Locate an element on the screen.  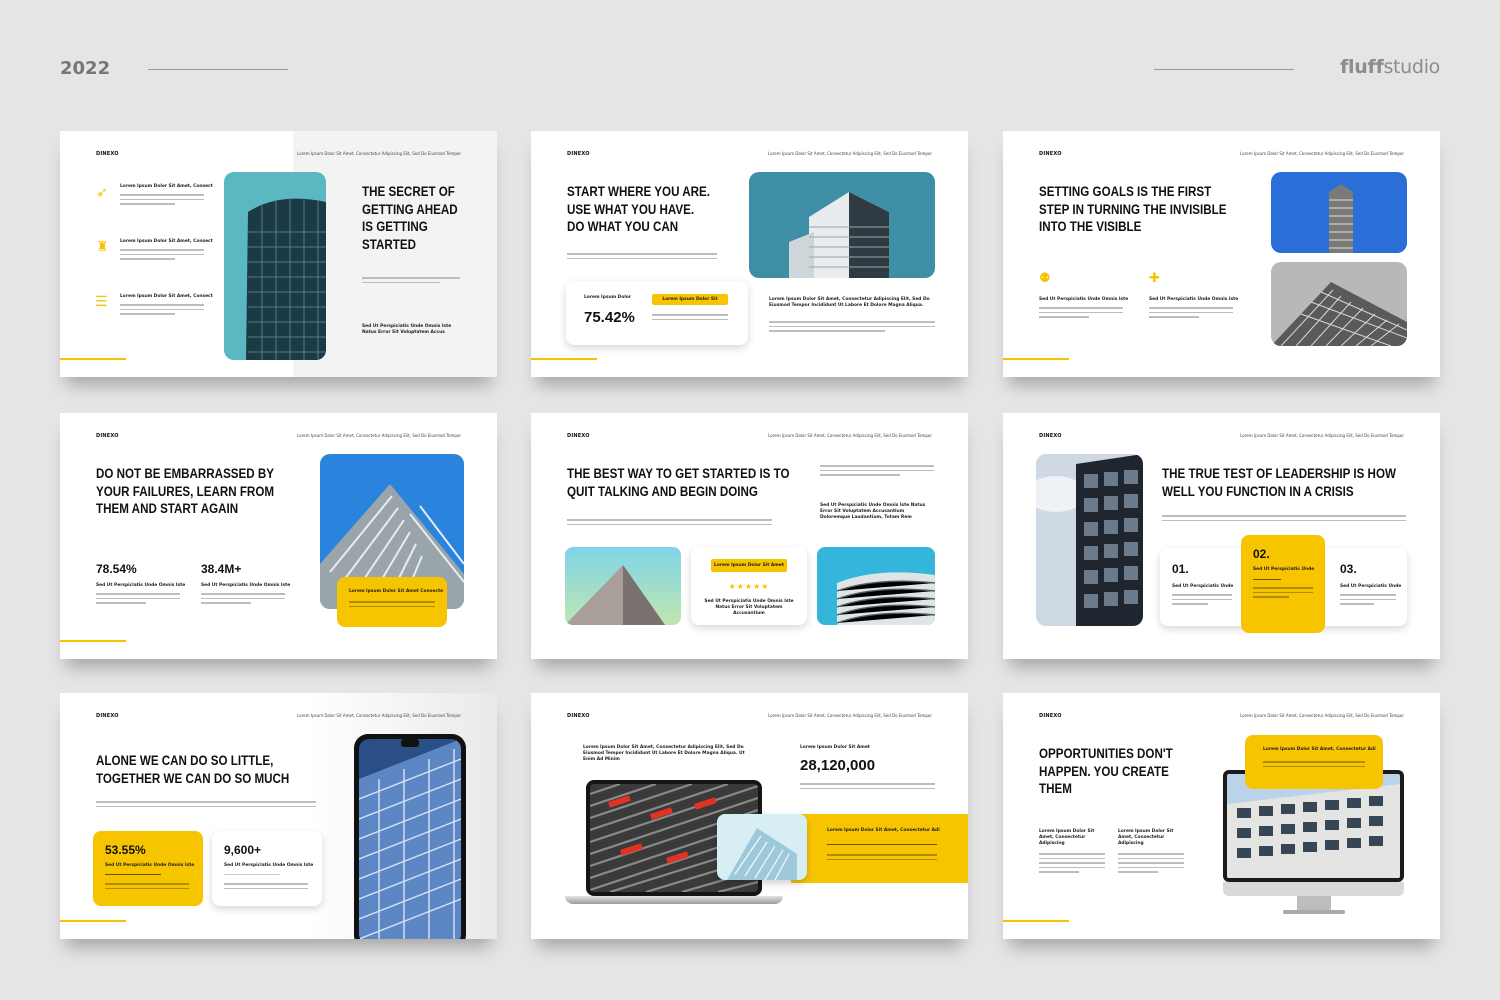
list-icon: ☰ is located at coordinates (101, 302).